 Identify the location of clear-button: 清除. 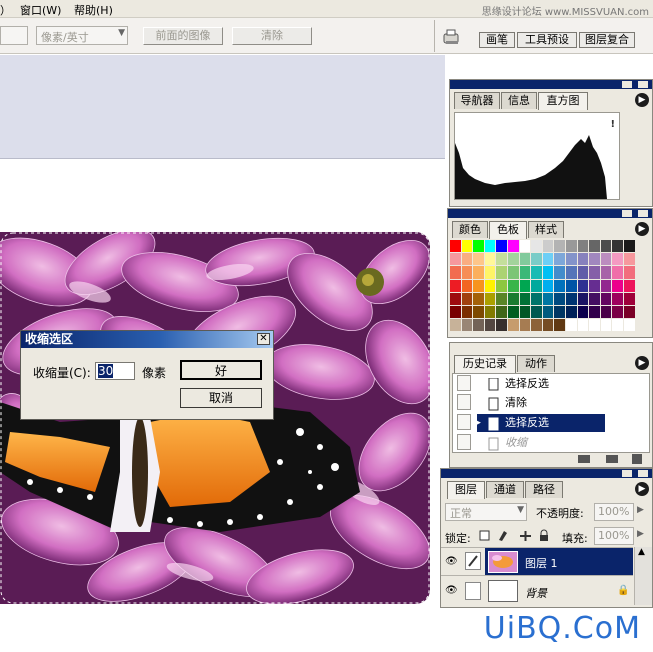
(272, 36).